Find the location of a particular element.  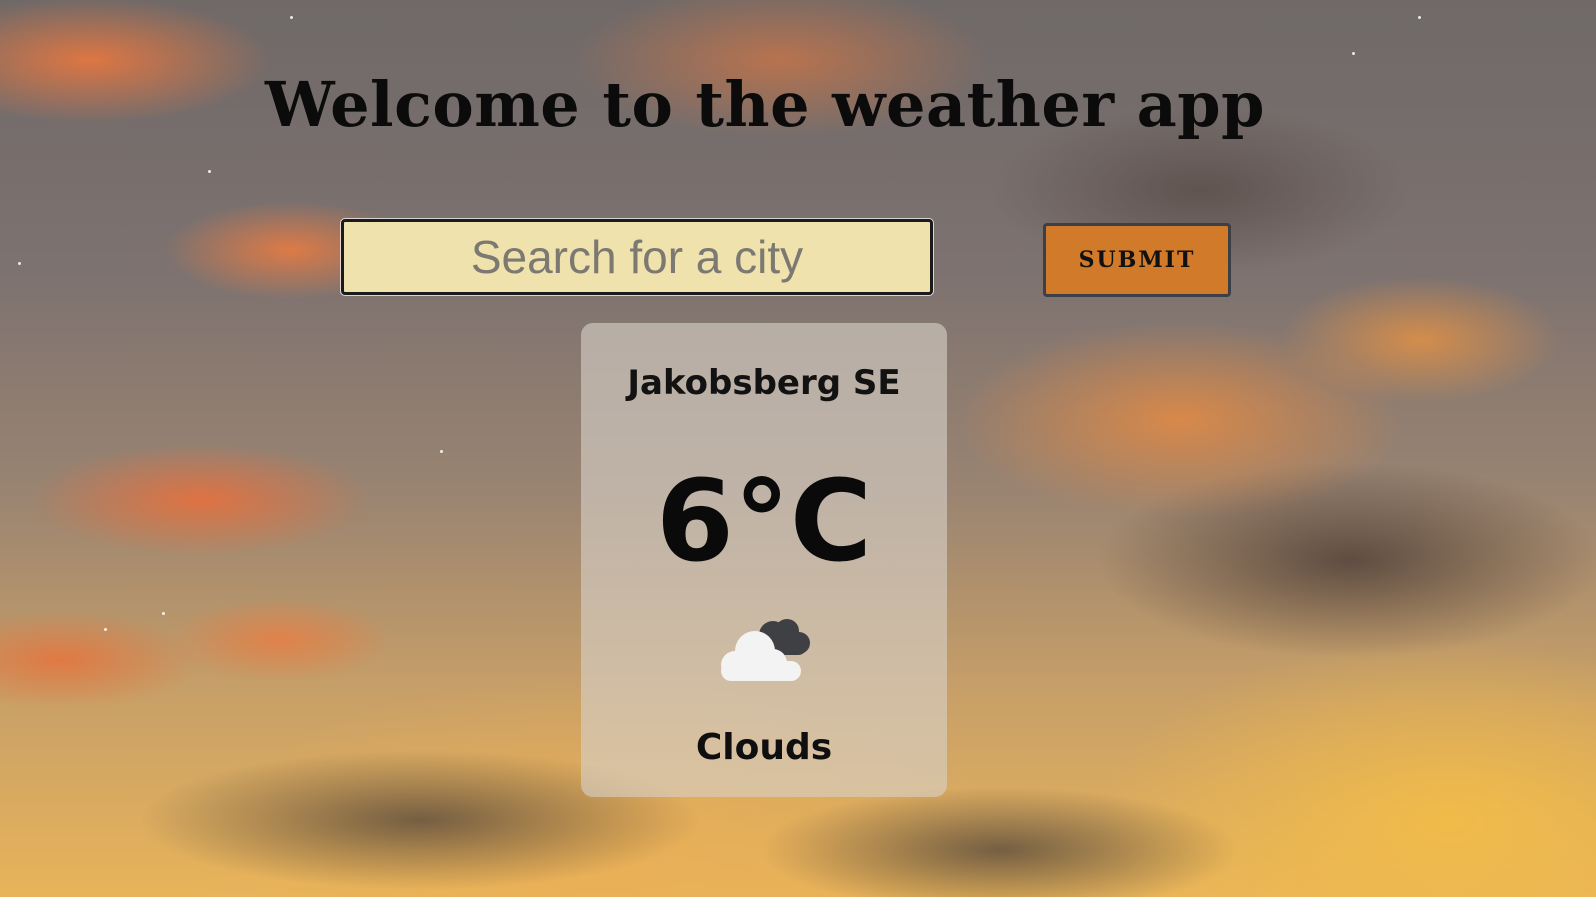

weather-card: Jakobsberg SE 6°C Clouds is located at coordinates (764, 560).